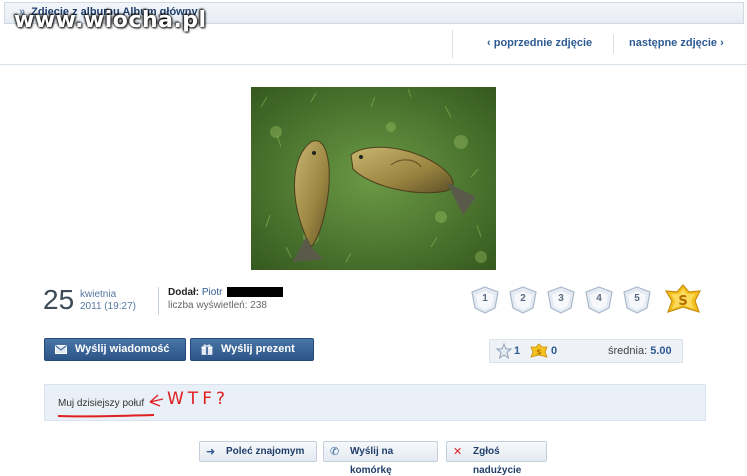 This screenshot has height=476, width=747. Describe the element at coordinates (676, 43) in the screenshot. I see `next-photo-link: następne zdjęcie ›` at that location.